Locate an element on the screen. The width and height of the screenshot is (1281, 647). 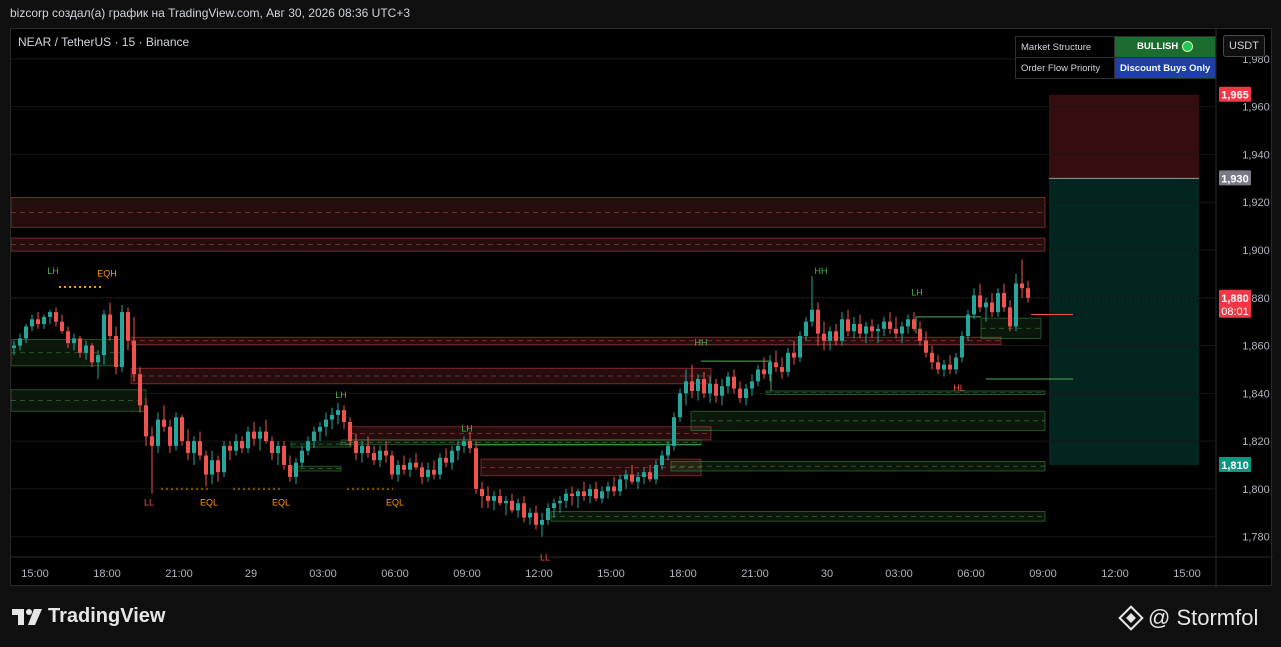
price-tick-label-2: 1,820 is located at coordinates (1256, 442).